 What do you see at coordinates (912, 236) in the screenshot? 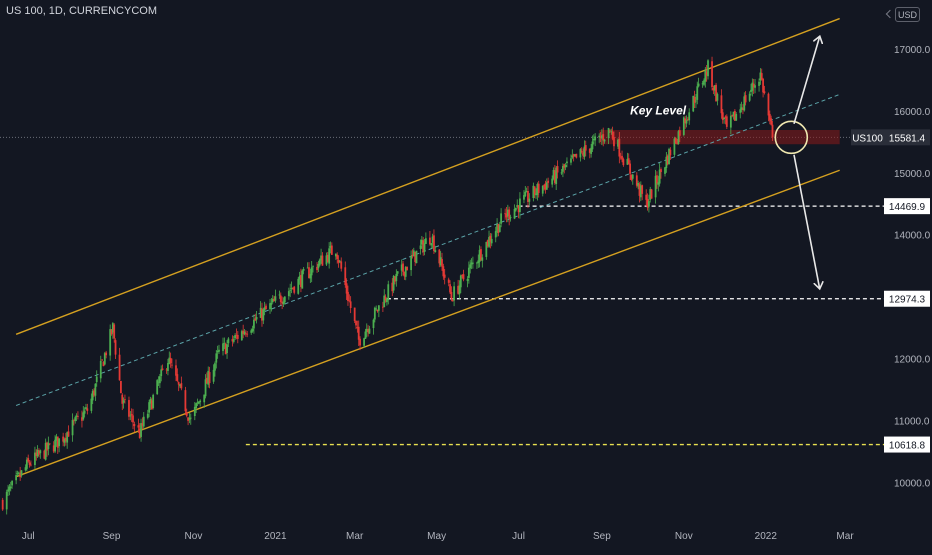
I see `y-tick-label: 14000.0` at bounding box center [912, 236].